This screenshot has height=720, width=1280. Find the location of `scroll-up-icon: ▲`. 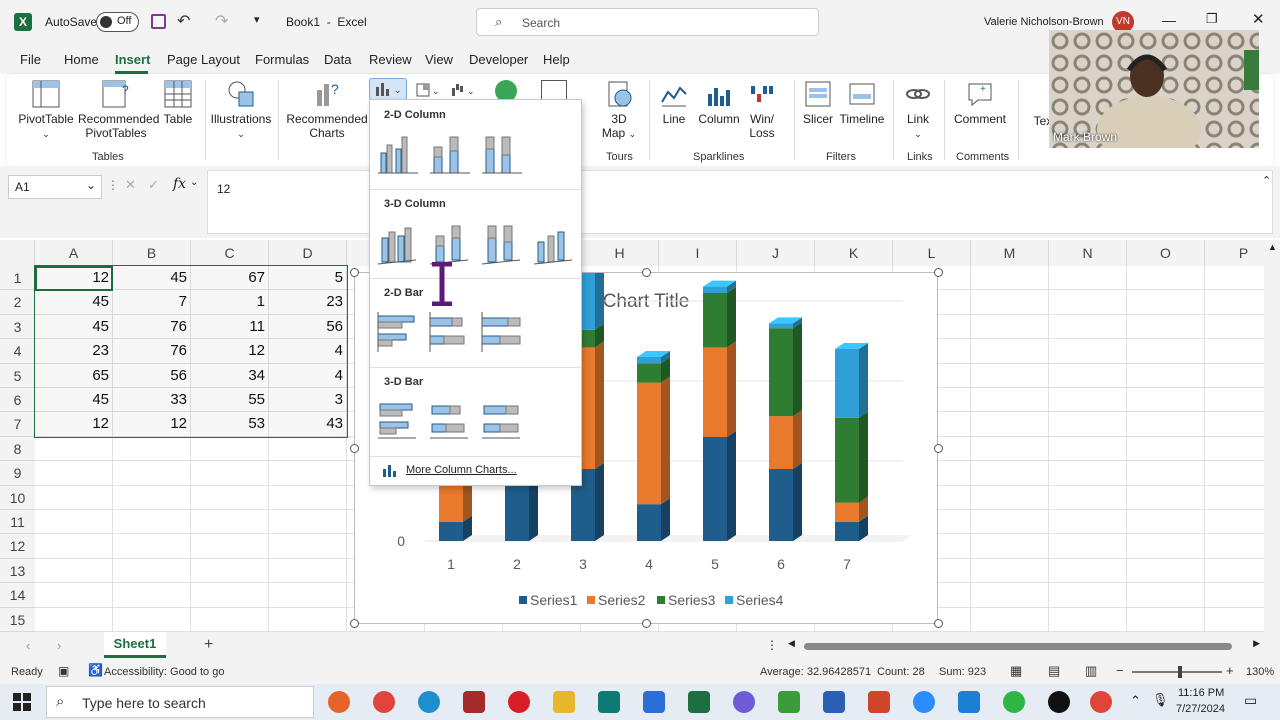

scroll-up-icon: ▲ is located at coordinates (1272, 247).